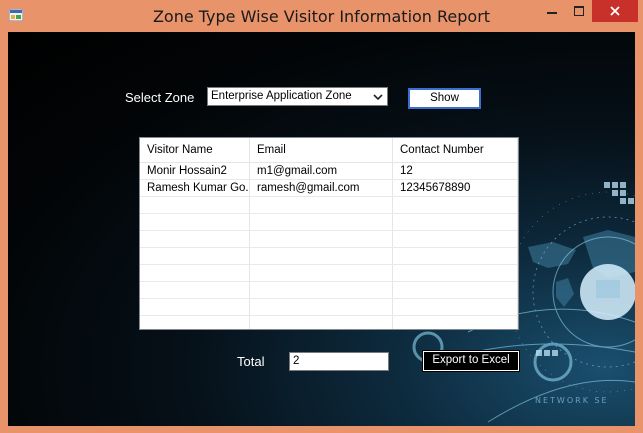 This screenshot has height=433, width=643. I want to click on table-row: Monir Hossain2 m1@gmail.com 12, so click(329, 171).